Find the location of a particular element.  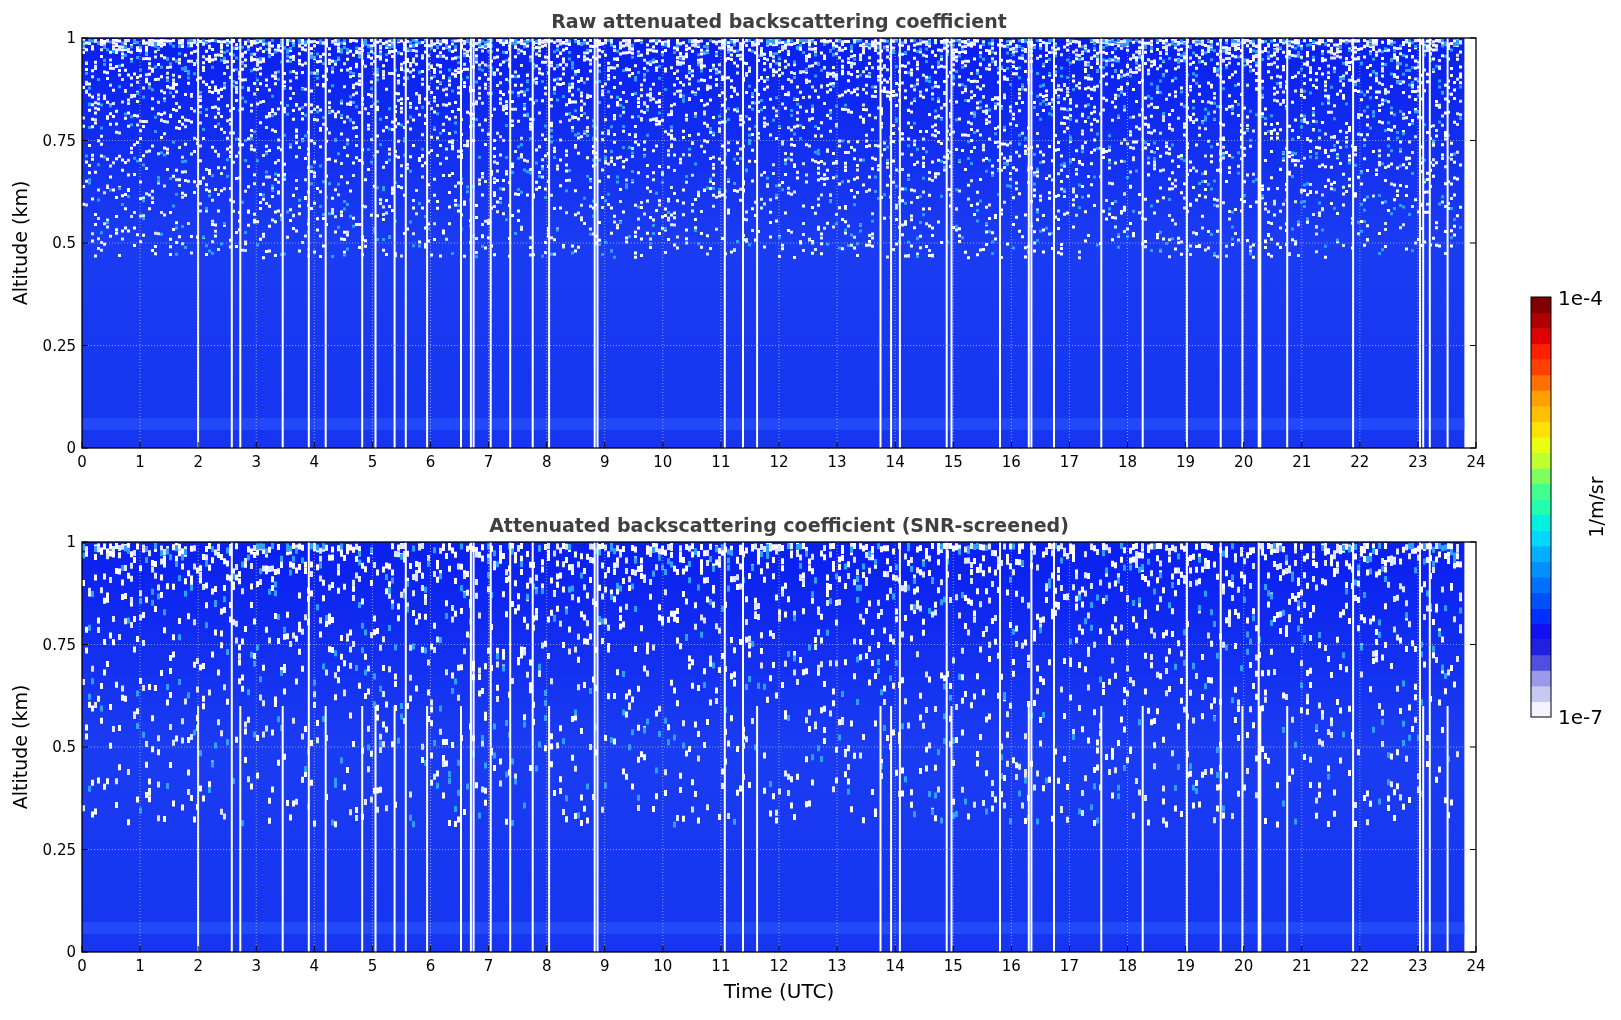

colorbar-max-label: 1e-4 is located at coordinates (1580, 298).